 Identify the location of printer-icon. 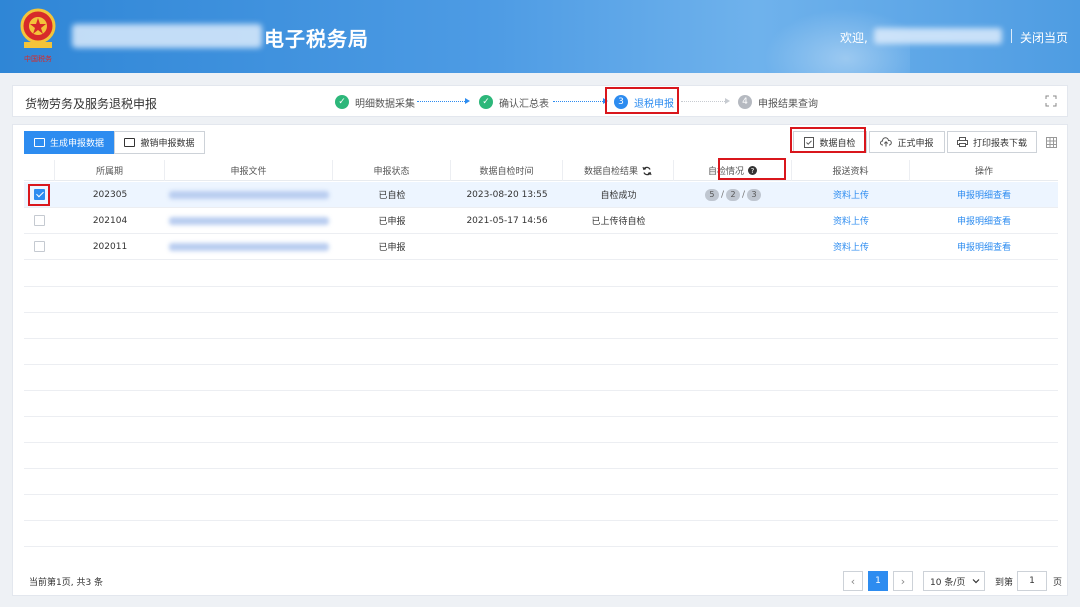
(962, 142).